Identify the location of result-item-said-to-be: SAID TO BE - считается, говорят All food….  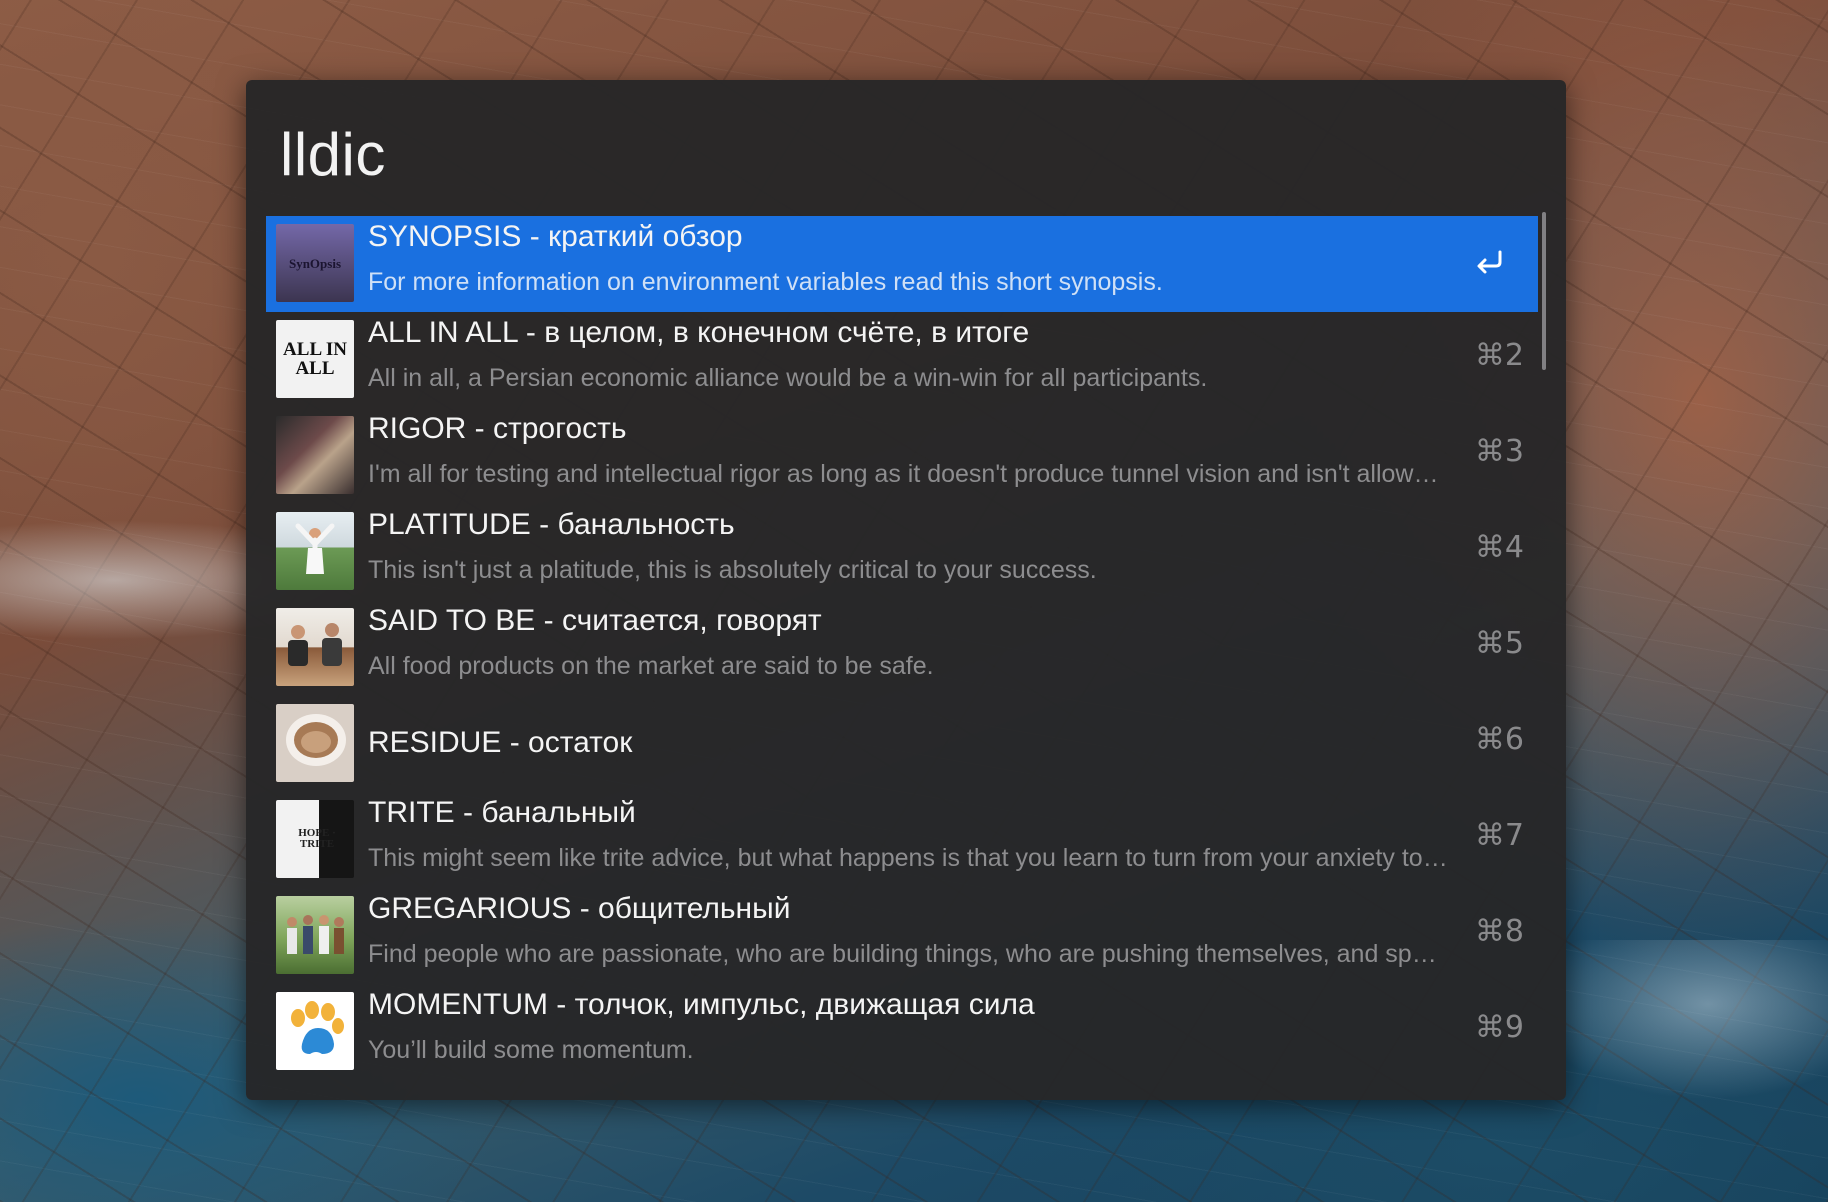
(902, 648).